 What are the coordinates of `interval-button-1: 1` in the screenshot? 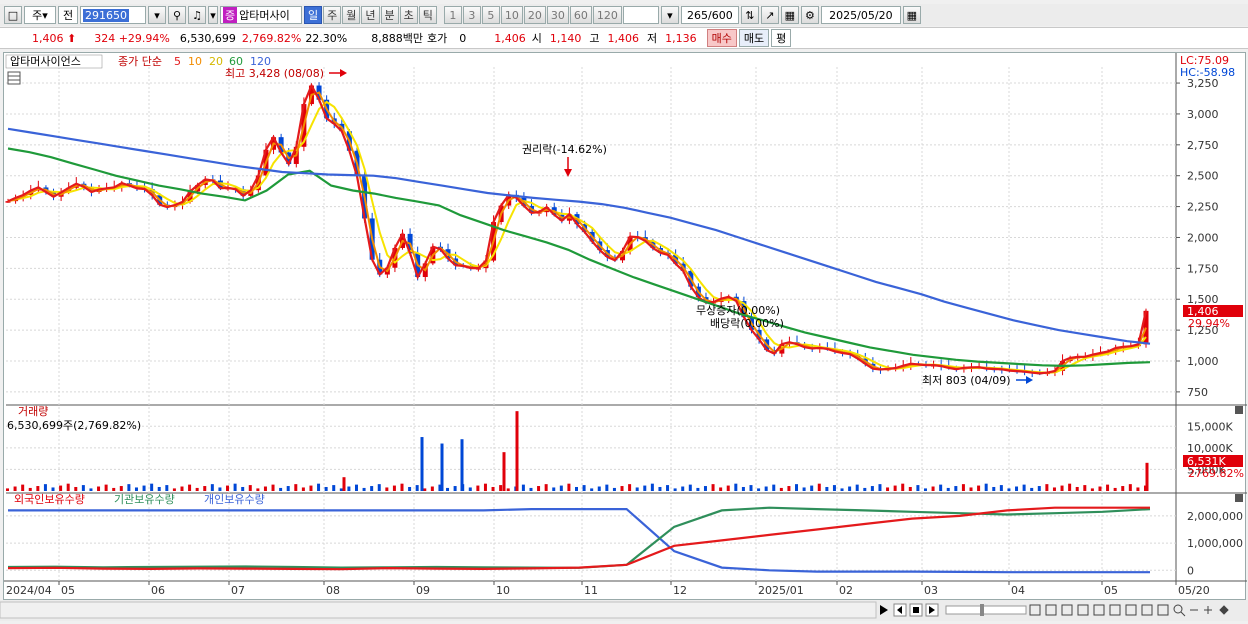 It's located at (452, 15).